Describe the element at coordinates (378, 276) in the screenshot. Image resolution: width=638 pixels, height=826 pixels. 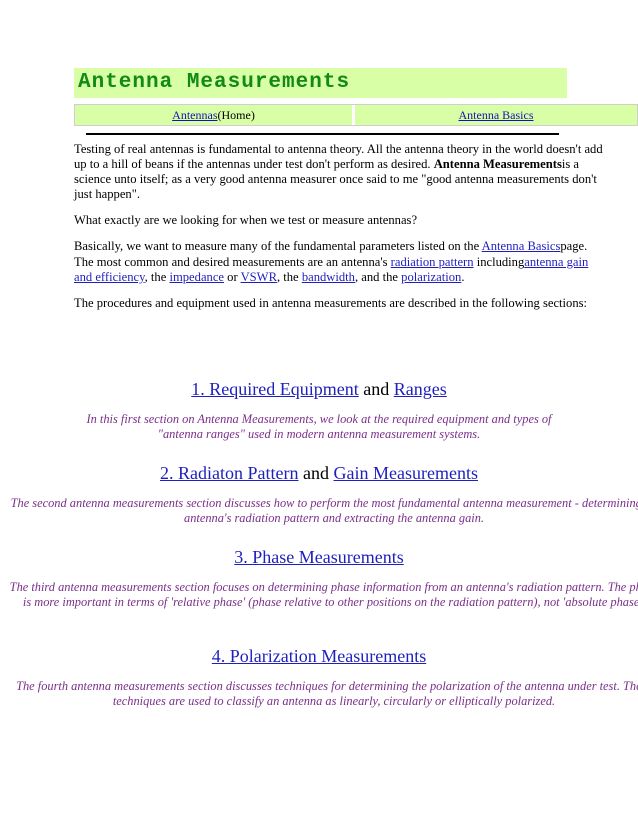
I see `intro-p3-text-g: , and the` at that location.